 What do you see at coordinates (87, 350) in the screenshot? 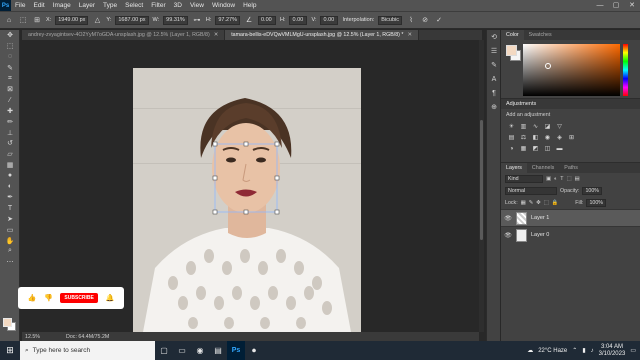
I see `taskbar-search: ⌕ Type here to search` at bounding box center [87, 350].